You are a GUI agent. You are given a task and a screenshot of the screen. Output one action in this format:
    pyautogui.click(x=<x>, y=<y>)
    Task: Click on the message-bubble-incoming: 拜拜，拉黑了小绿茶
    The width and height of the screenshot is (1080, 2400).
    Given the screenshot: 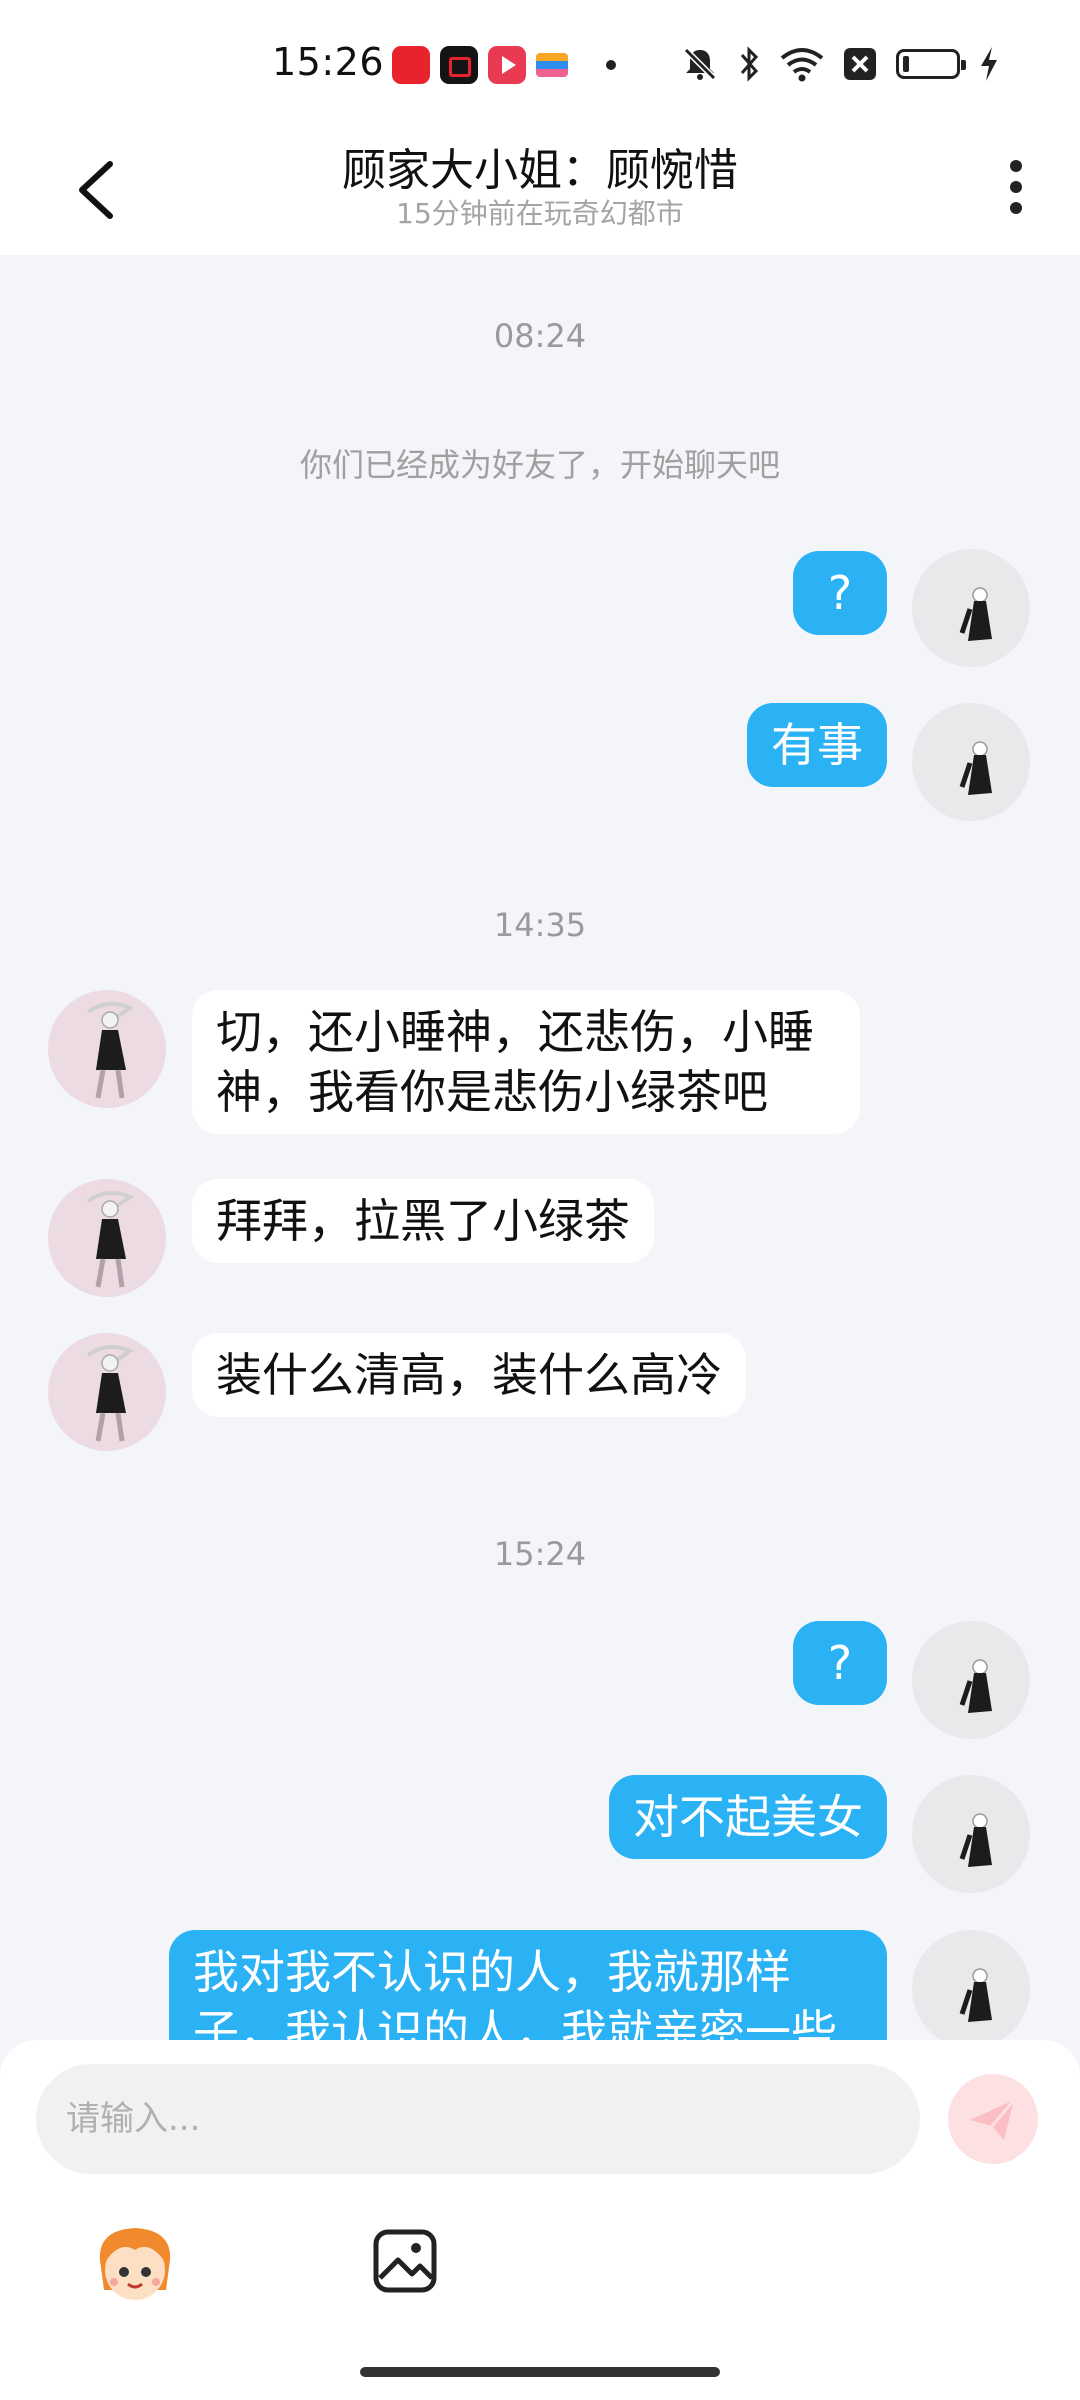 What is the action you would take?
    pyautogui.click(x=423, y=1221)
    